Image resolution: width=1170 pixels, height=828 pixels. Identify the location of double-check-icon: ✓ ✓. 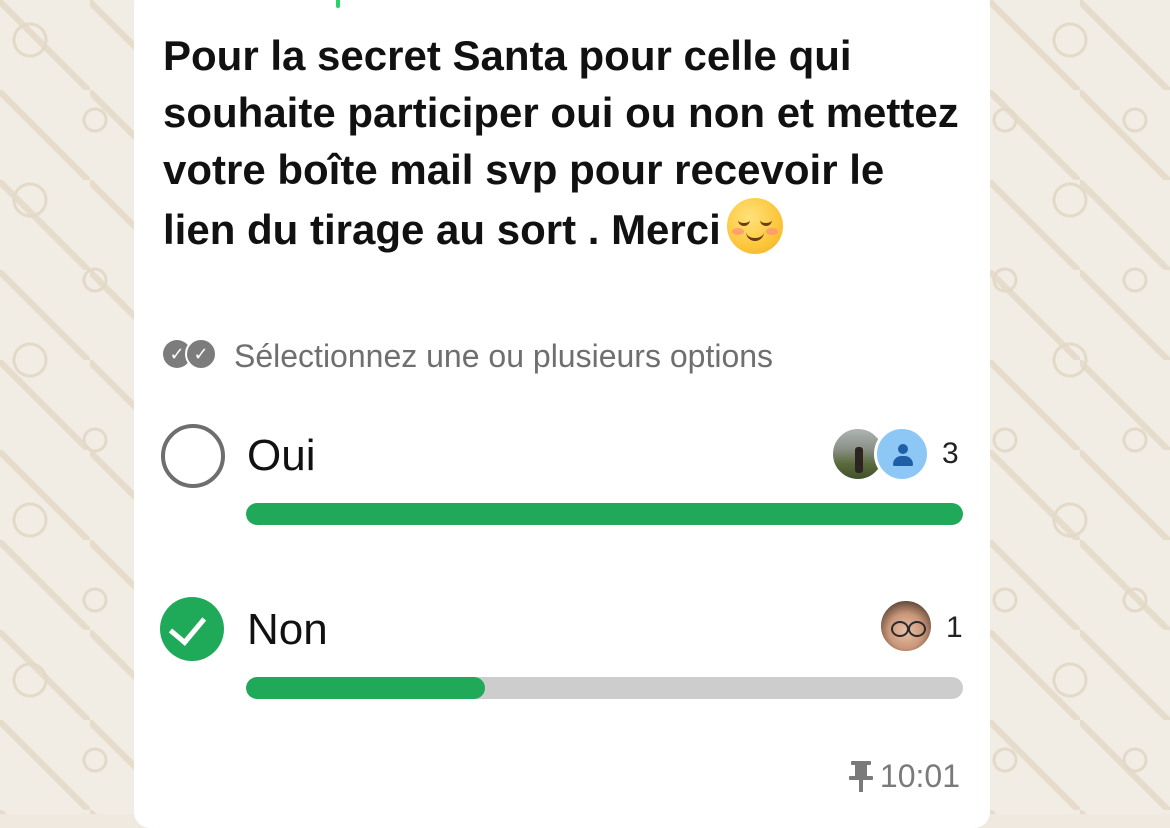
(191, 355).